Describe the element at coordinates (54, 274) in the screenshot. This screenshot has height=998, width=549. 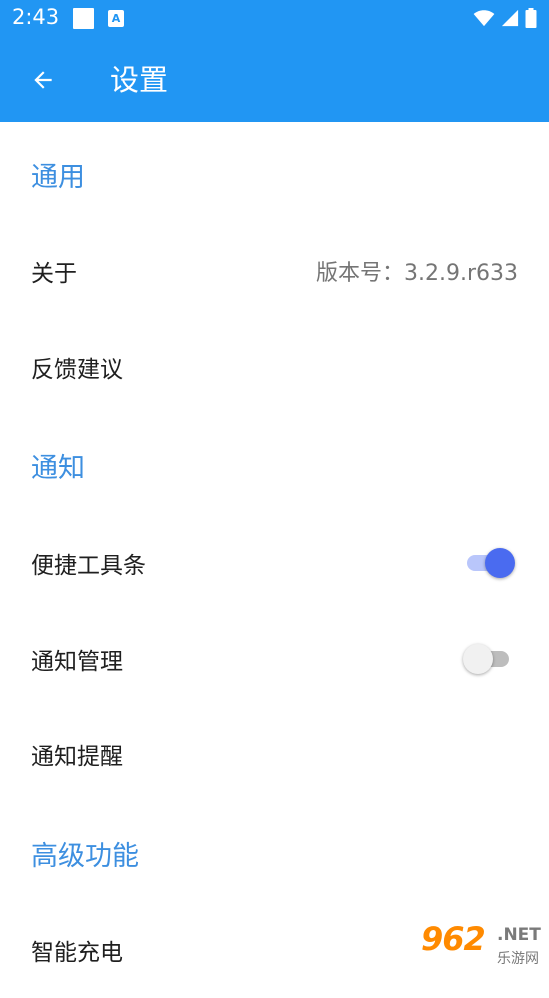
I see `about-label: 关于` at that location.